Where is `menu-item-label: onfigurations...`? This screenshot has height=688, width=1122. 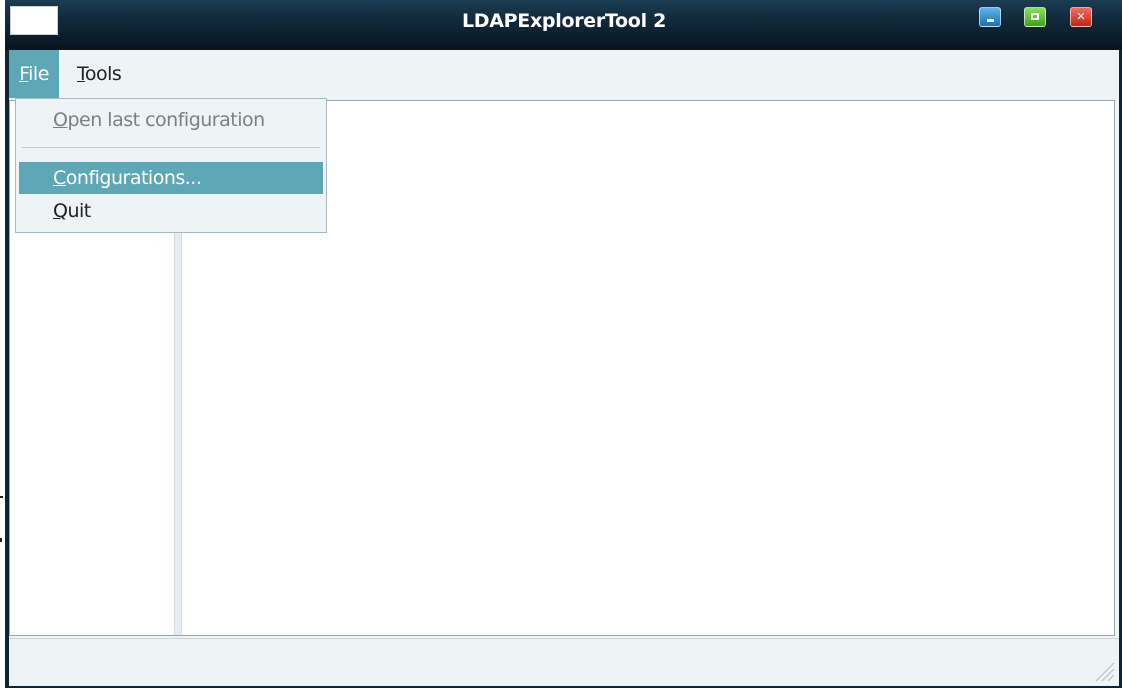 menu-item-label: onfigurations... is located at coordinates (133, 178).